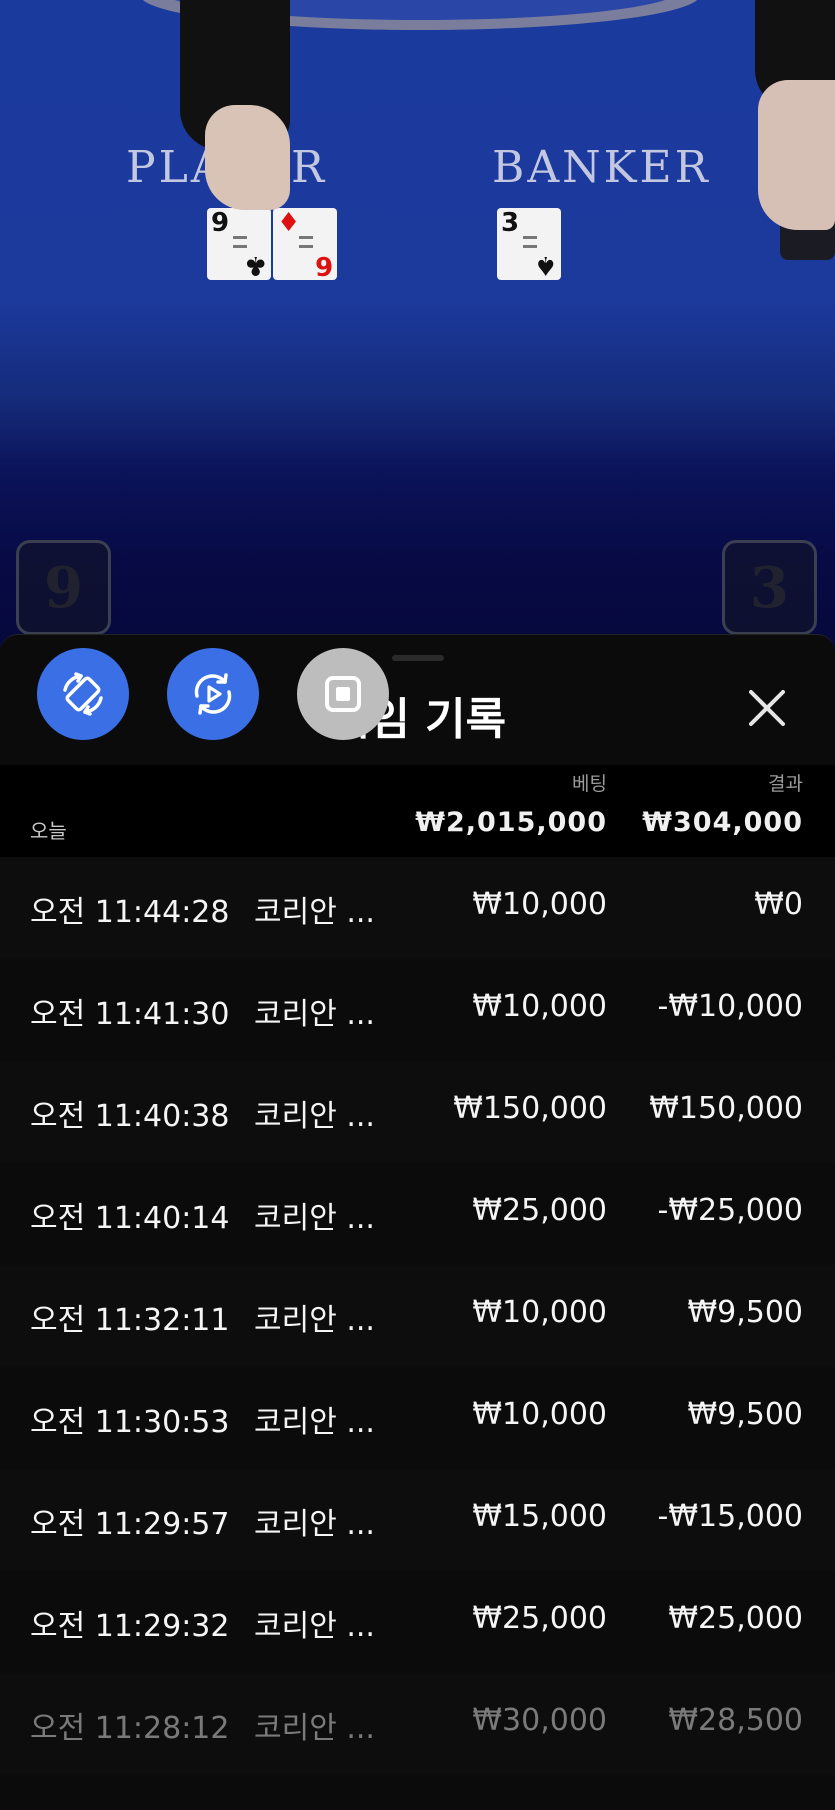  What do you see at coordinates (130, 1218) in the screenshot?
I see `row-time: 오전 11:40:14` at bounding box center [130, 1218].